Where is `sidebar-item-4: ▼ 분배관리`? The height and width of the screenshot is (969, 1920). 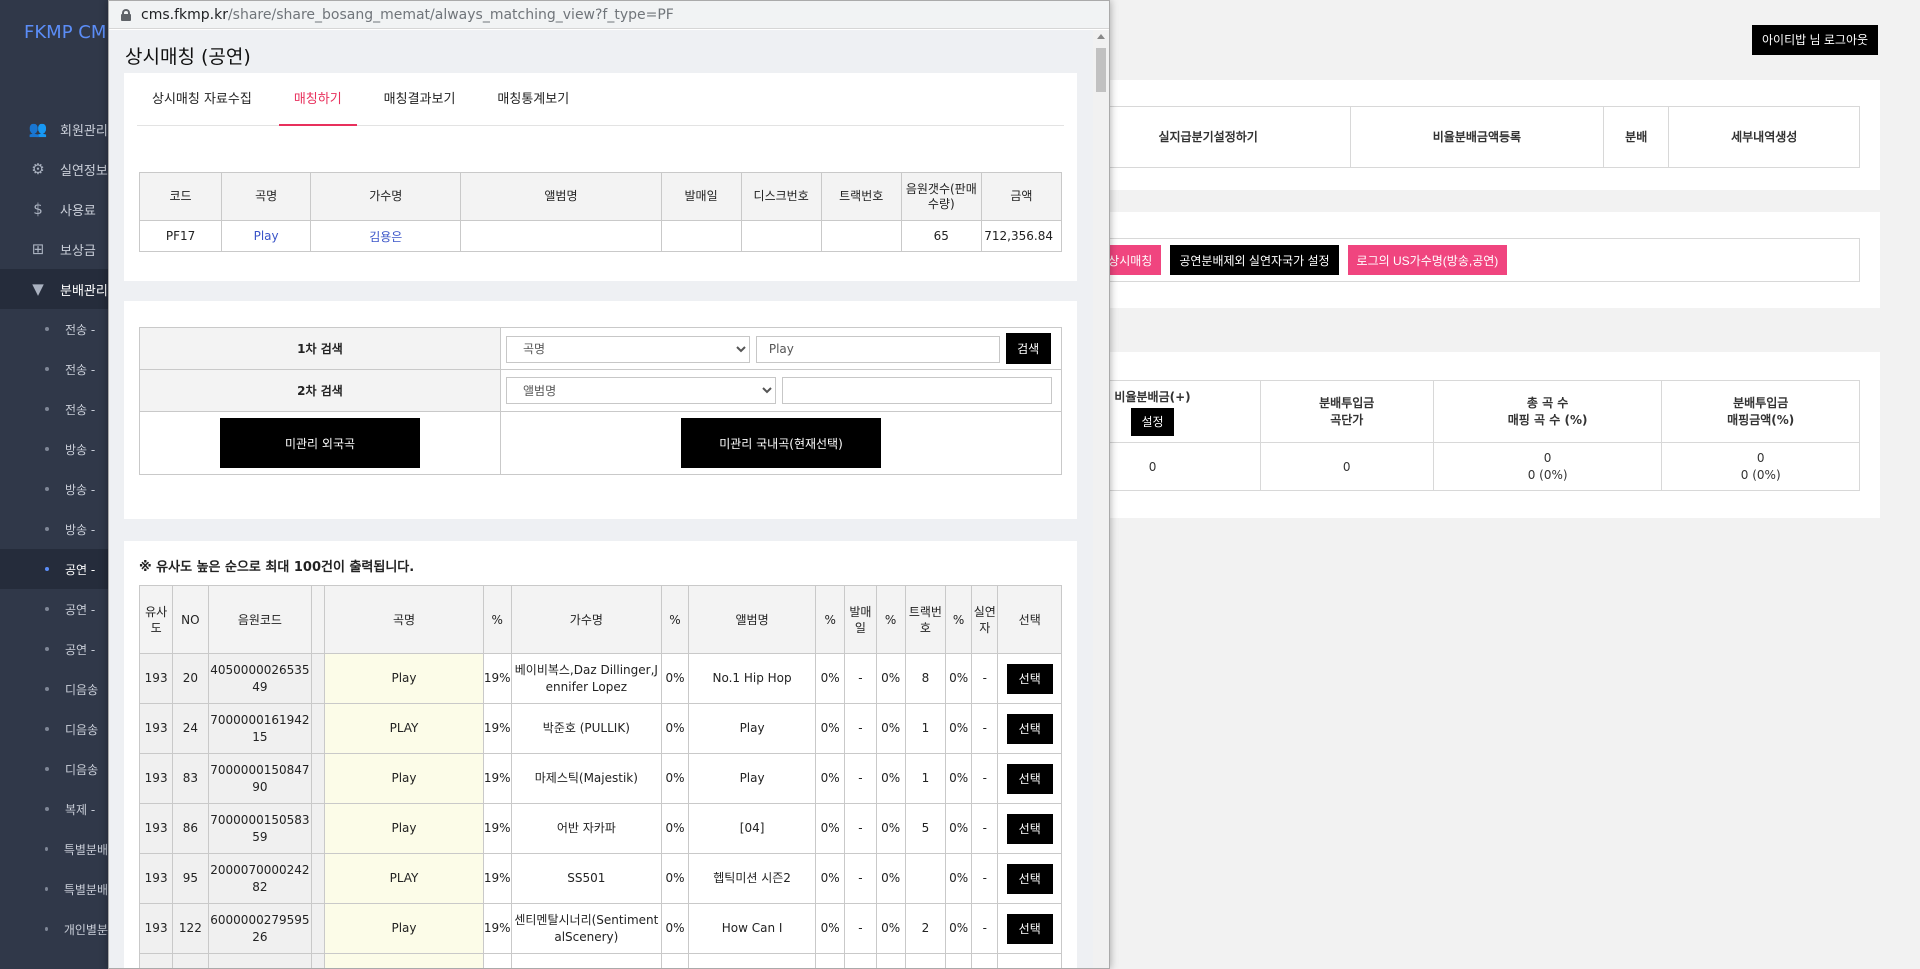
sidebar-item-4: ▼ 분배관리 is located at coordinates (54, 289).